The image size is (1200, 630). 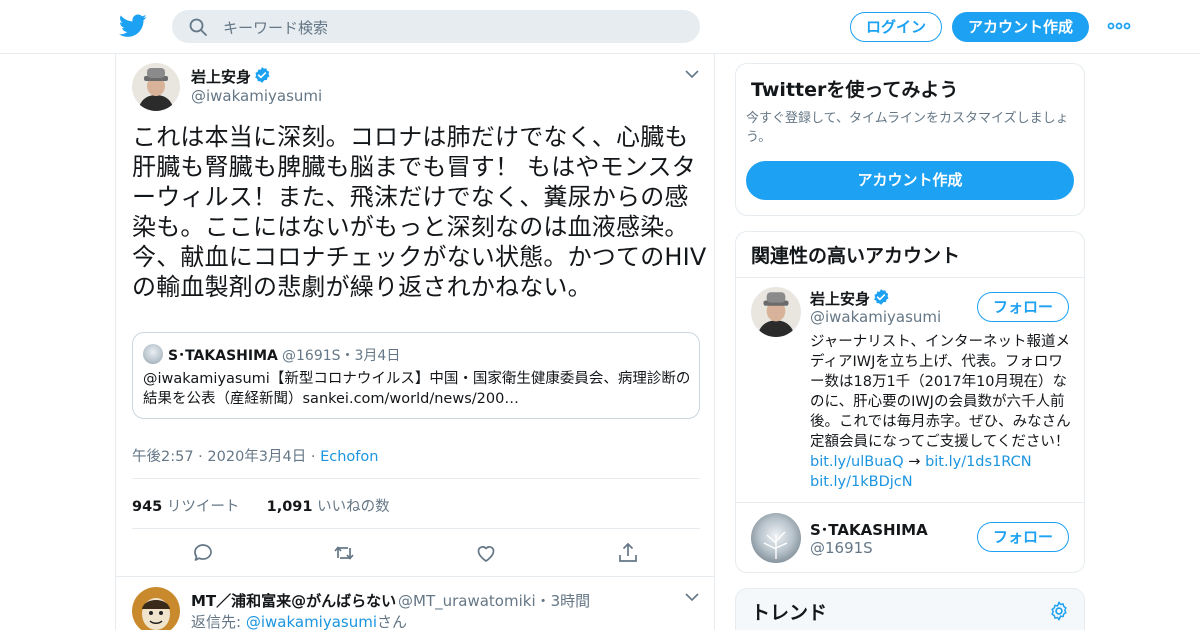 I want to click on signup-card-title: Twitterを使ってみよう, so click(x=855, y=90).